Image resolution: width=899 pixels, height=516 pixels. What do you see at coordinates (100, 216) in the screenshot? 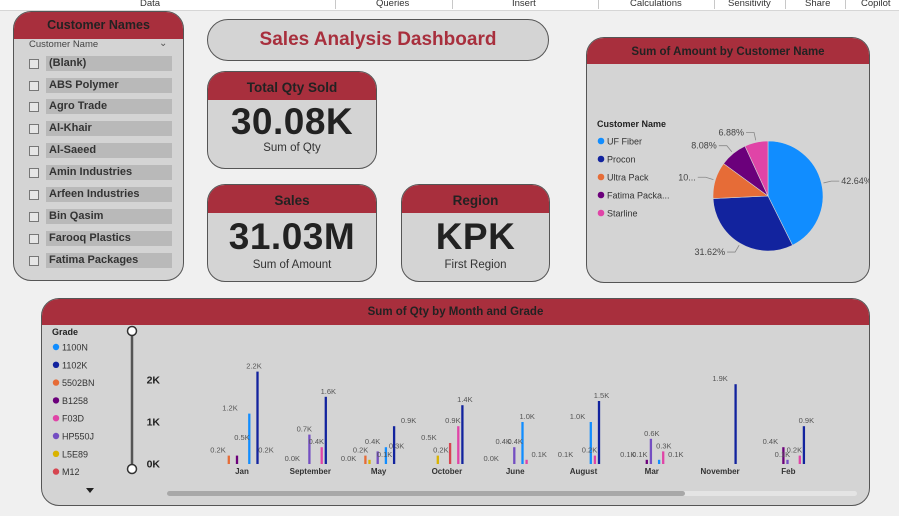
I see `slicer-item: Bin Qasim` at bounding box center [100, 216].